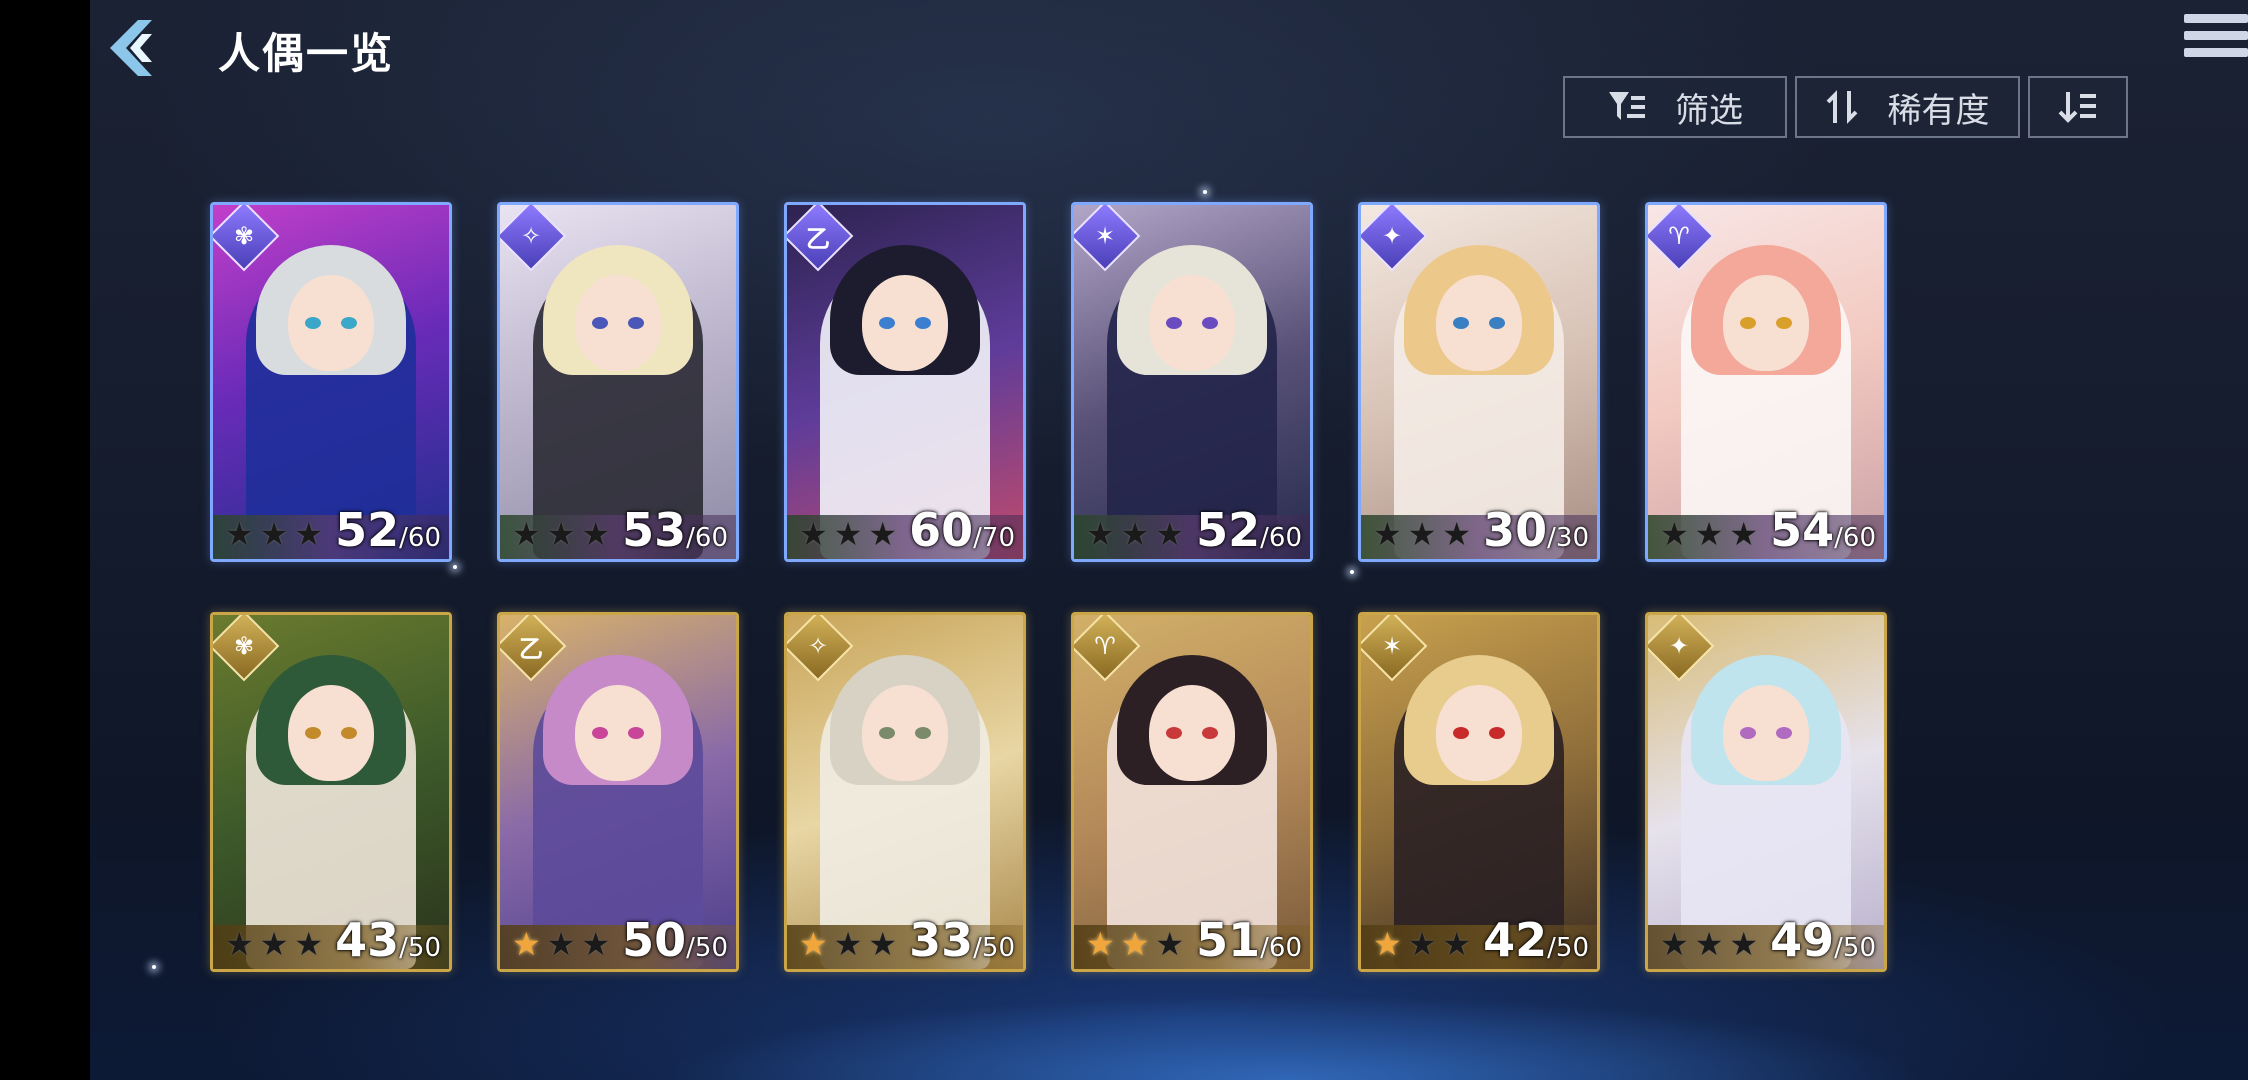  I want to click on filter-button: 筛选, so click(1675, 107).